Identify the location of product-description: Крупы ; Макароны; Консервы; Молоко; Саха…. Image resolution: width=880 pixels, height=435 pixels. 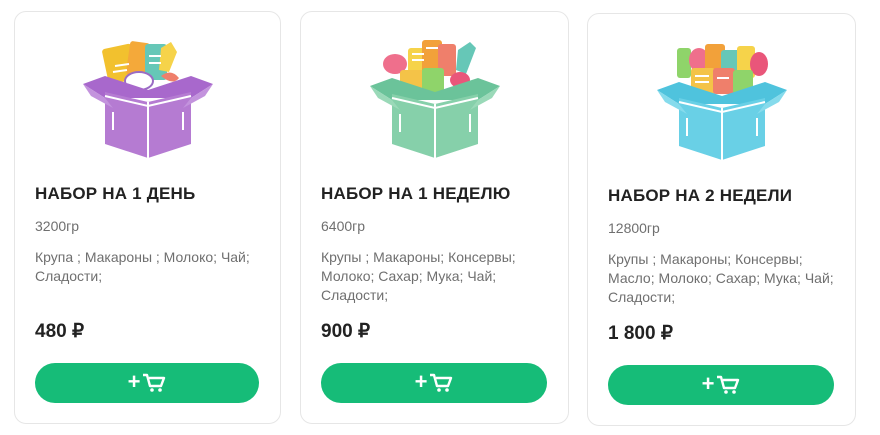
(418, 276).